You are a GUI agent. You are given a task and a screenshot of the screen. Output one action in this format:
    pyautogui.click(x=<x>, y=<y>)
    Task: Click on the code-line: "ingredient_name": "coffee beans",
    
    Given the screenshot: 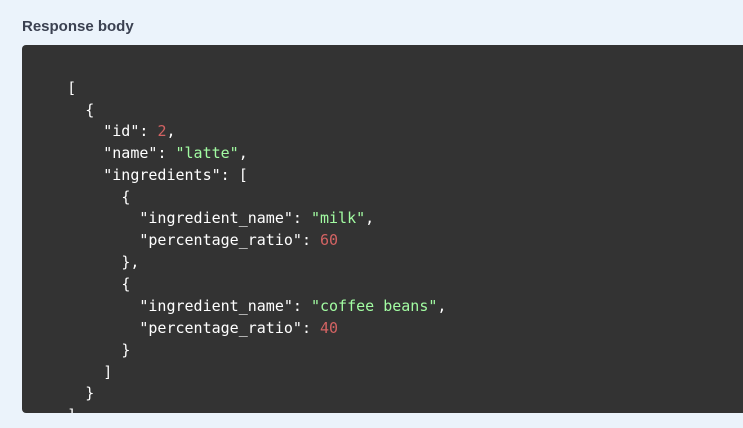 What is the action you would take?
    pyautogui.click(x=293, y=306)
    